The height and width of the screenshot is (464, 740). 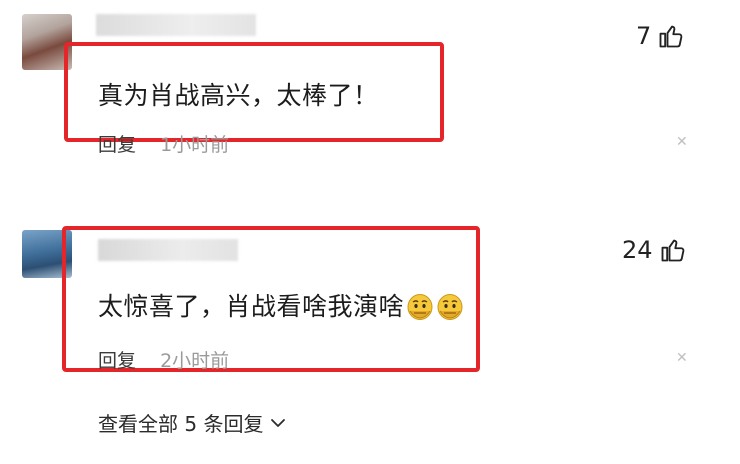 I want to click on like-button: 24, so click(x=654, y=250).